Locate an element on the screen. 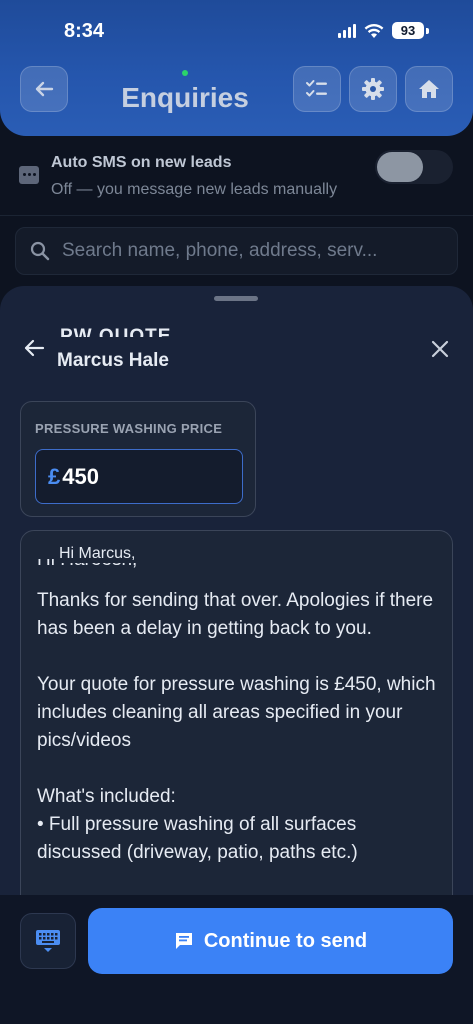  greeting-overlay: Hi Marcus, is located at coordinates (97, 554).